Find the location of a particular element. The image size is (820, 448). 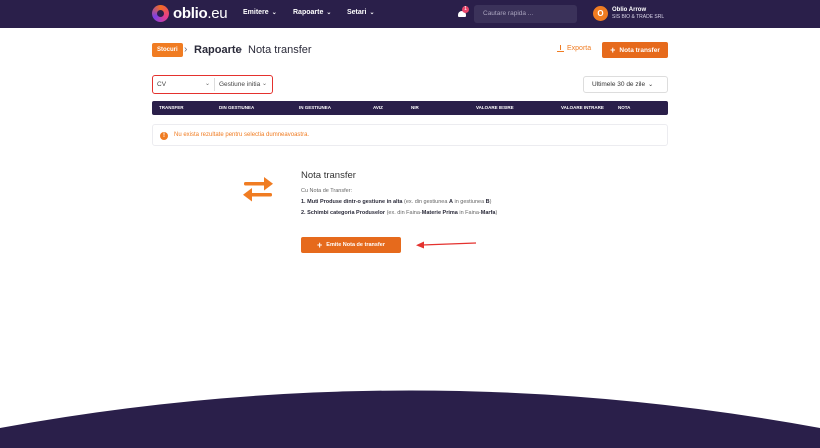

column-header: TRANSFER is located at coordinates (171, 107).